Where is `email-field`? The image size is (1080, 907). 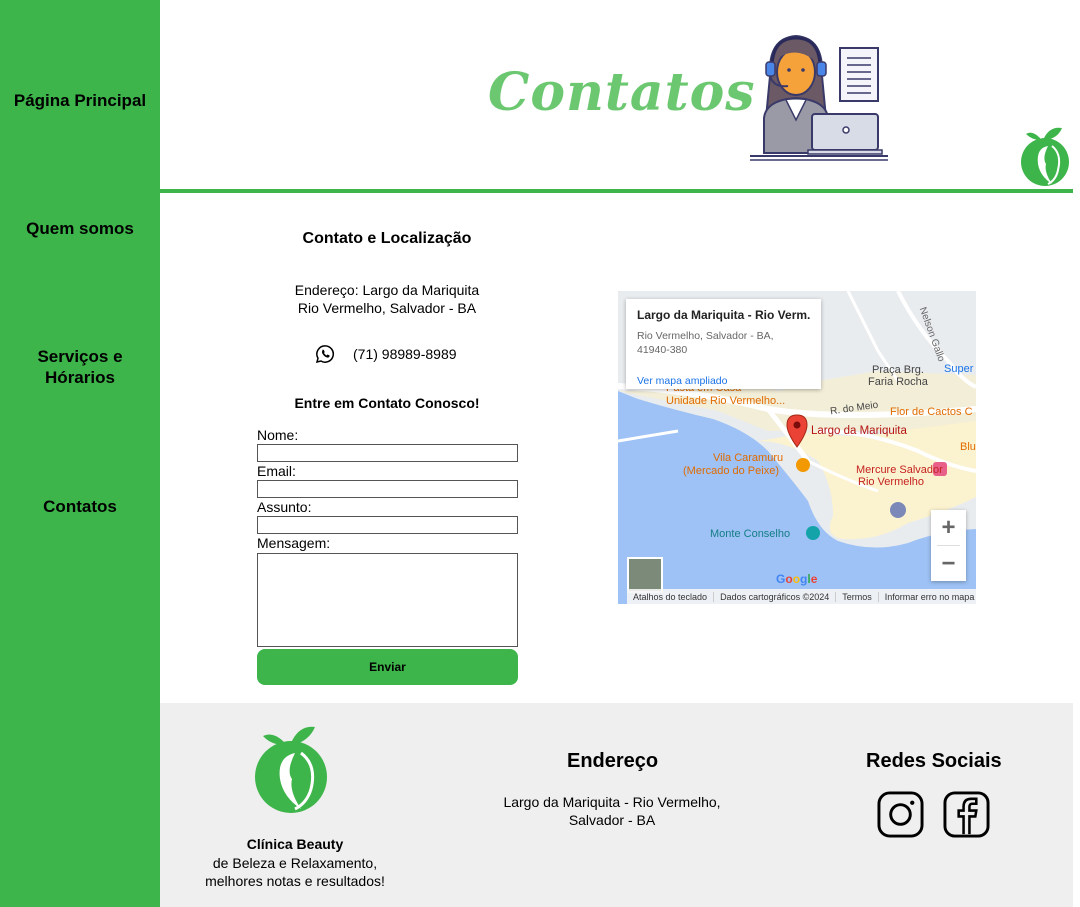 email-field is located at coordinates (387, 489).